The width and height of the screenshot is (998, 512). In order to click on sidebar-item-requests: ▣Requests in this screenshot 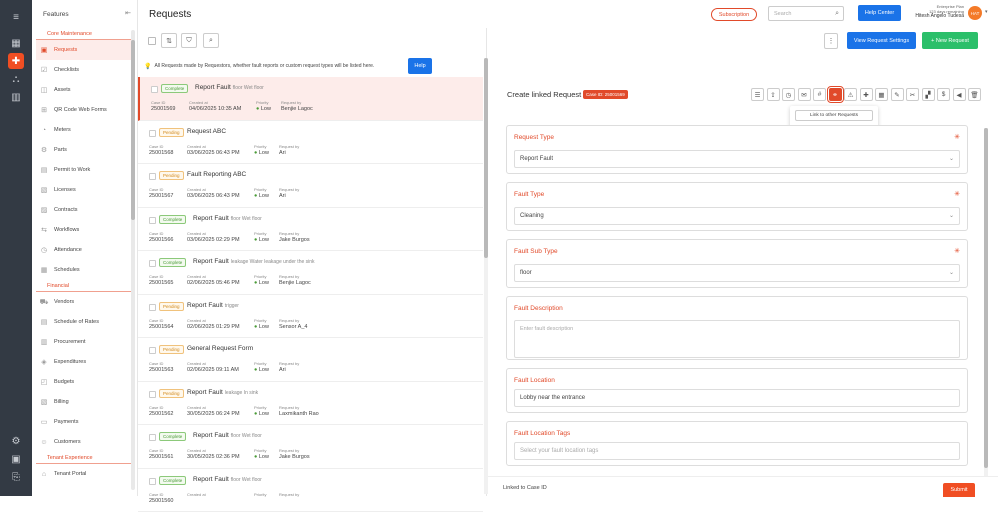, I will do `click(84, 50)`.